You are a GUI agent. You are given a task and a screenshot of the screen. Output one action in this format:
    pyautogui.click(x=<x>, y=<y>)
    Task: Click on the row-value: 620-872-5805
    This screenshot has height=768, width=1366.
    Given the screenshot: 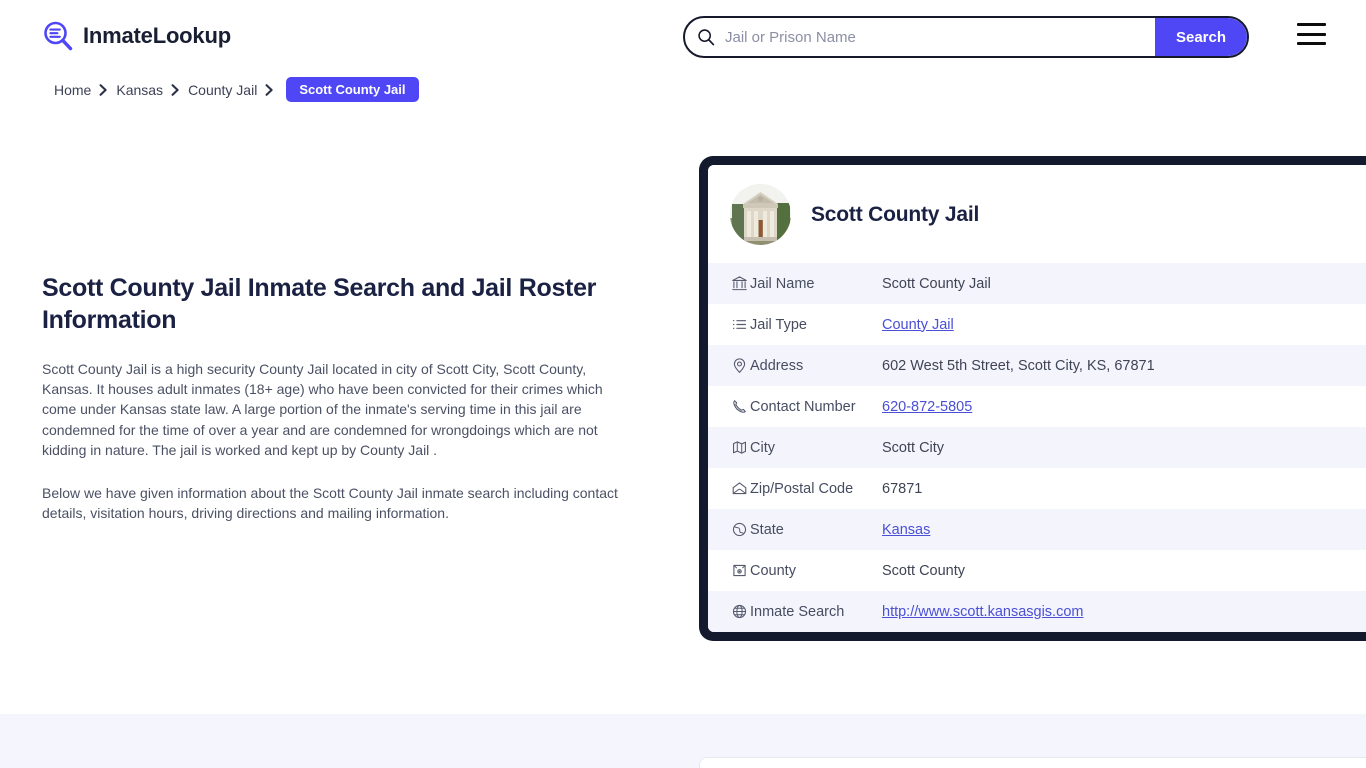 What is the action you would take?
    pyautogui.click(x=1123, y=406)
    